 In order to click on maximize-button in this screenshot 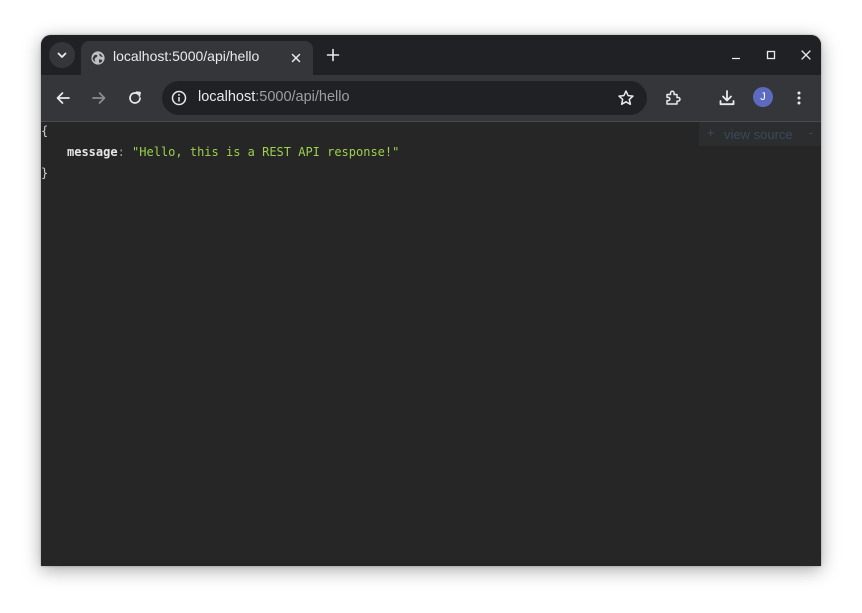, I will do `click(771, 55)`.